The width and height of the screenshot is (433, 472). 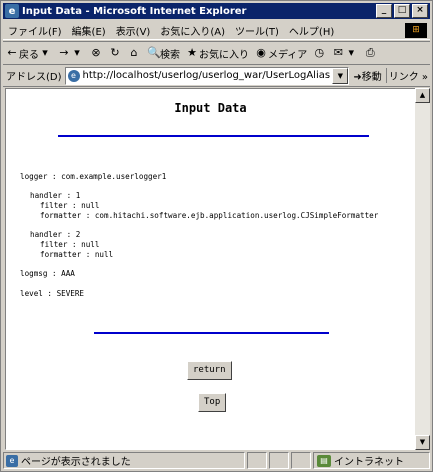 I want to click on top-divider, so click(x=213, y=136).